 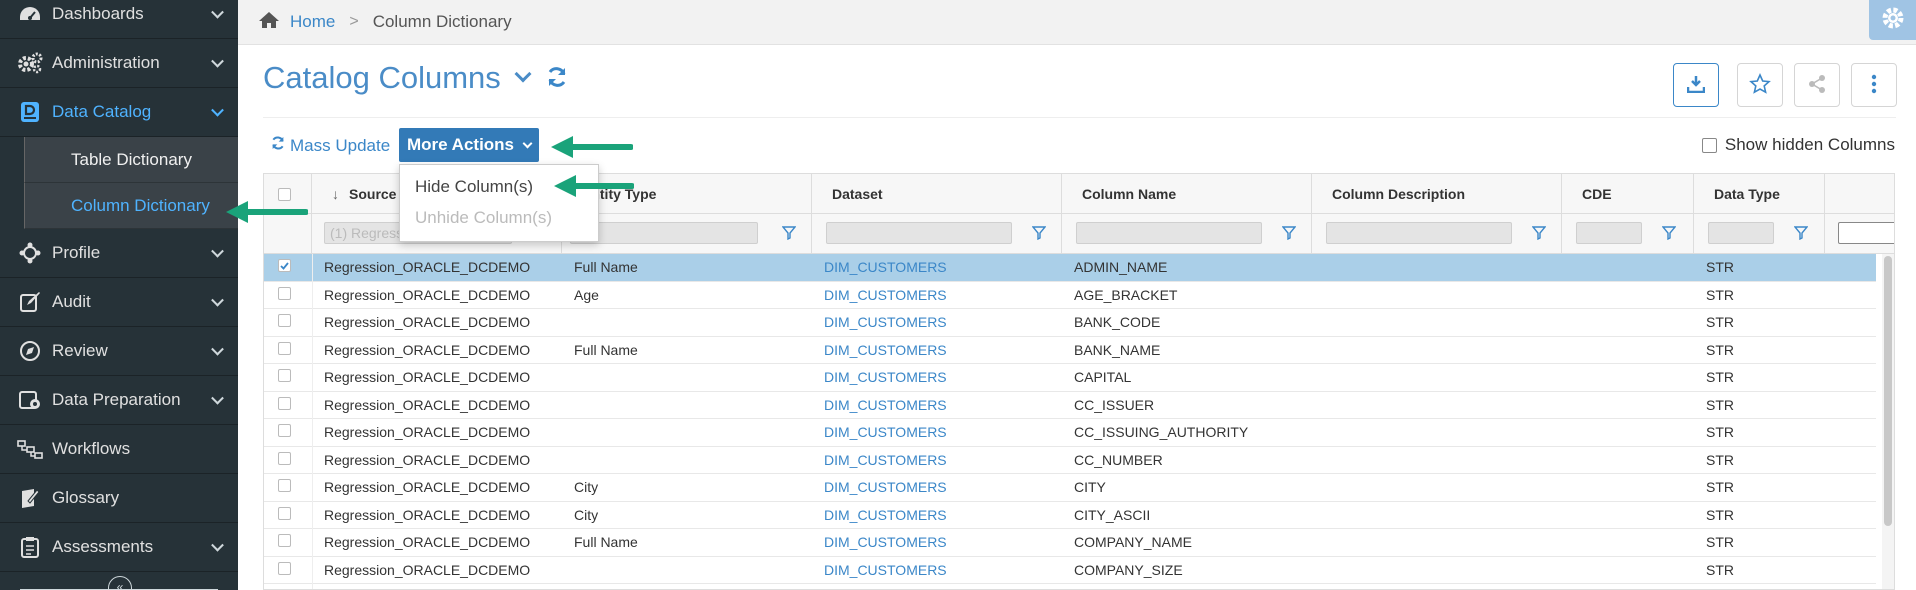 I want to click on sidebar-item-dashboards: Dashboards, so click(x=119, y=19).